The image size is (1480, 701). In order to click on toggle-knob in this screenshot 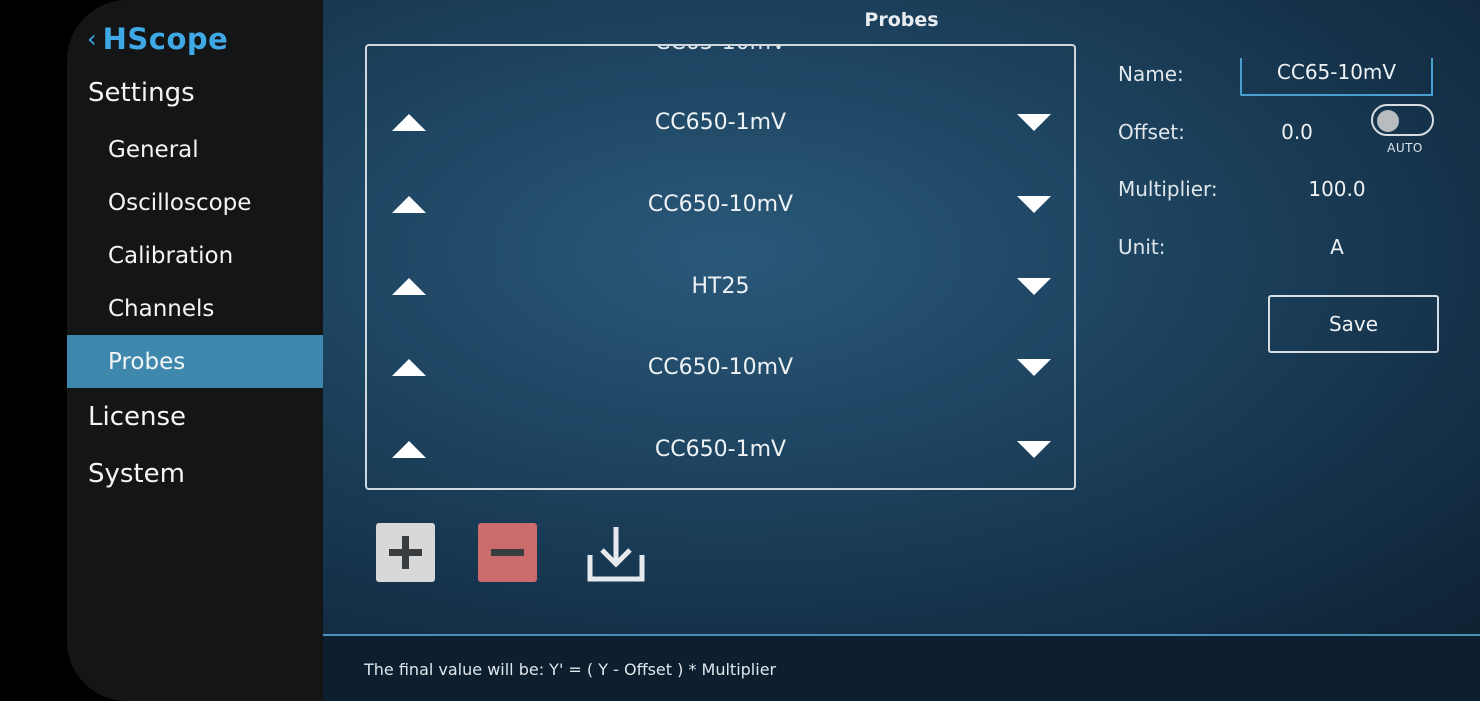, I will do `click(1388, 121)`.